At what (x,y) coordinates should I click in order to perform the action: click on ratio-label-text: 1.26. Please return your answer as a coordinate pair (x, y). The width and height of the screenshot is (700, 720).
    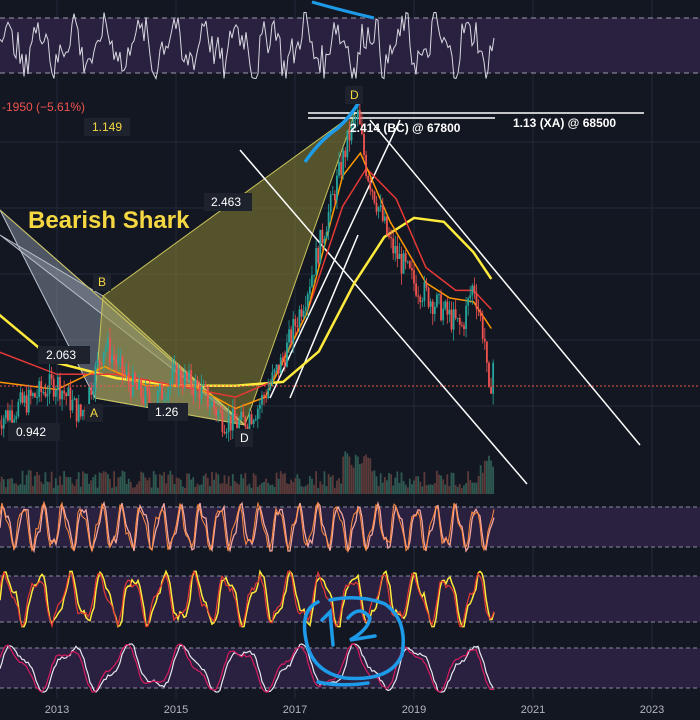
    Looking at the image, I should click on (167, 412).